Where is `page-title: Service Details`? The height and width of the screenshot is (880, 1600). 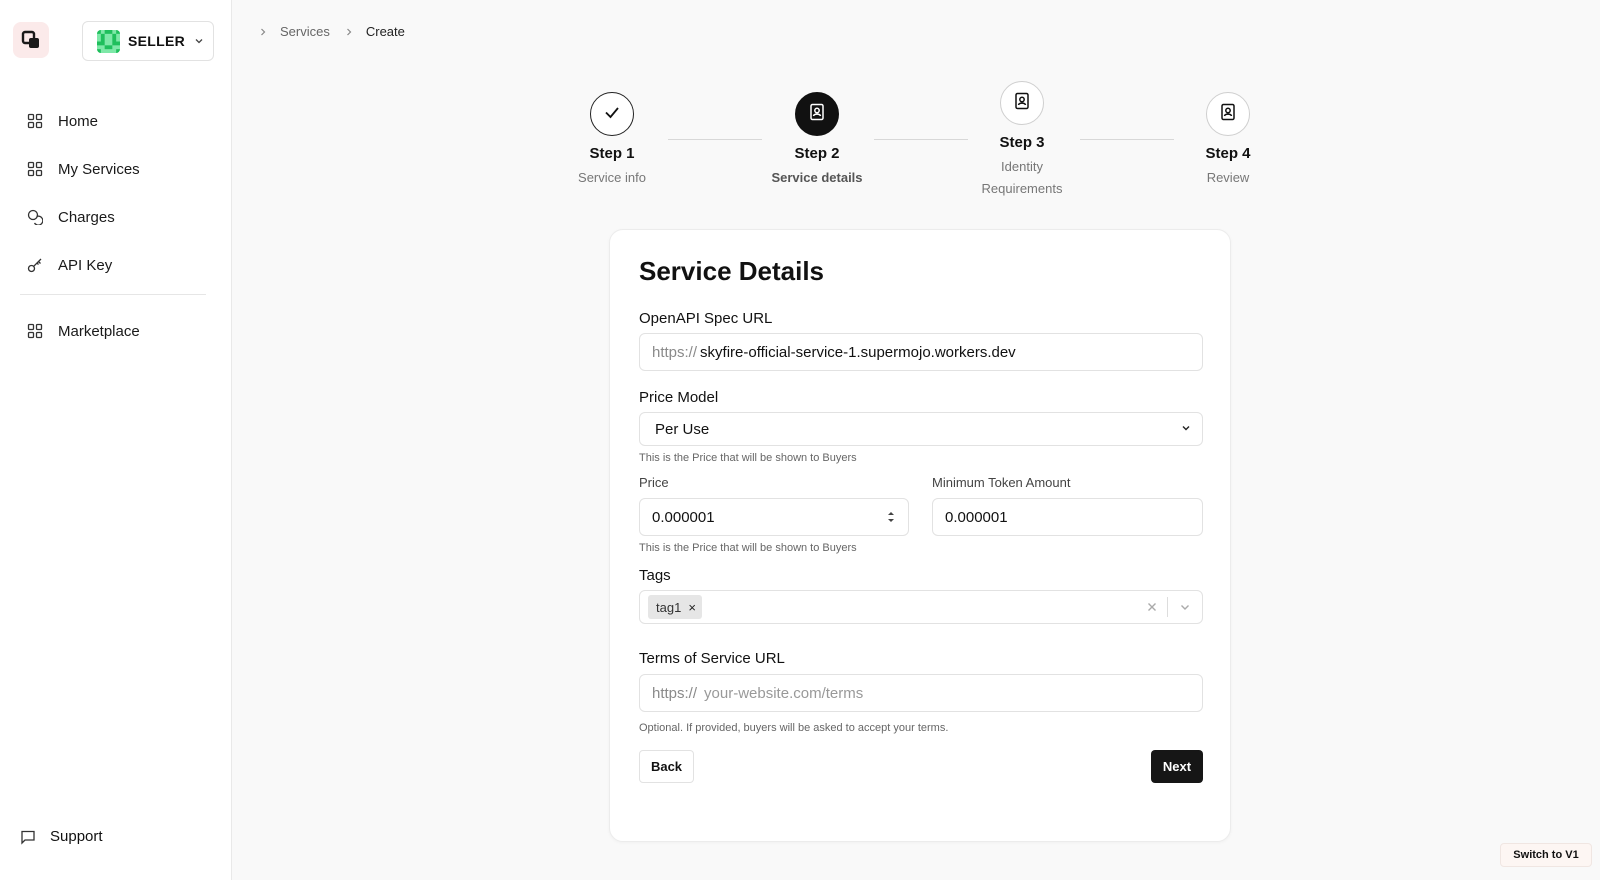
page-title: Service Details is located at coordinates (732, 271).